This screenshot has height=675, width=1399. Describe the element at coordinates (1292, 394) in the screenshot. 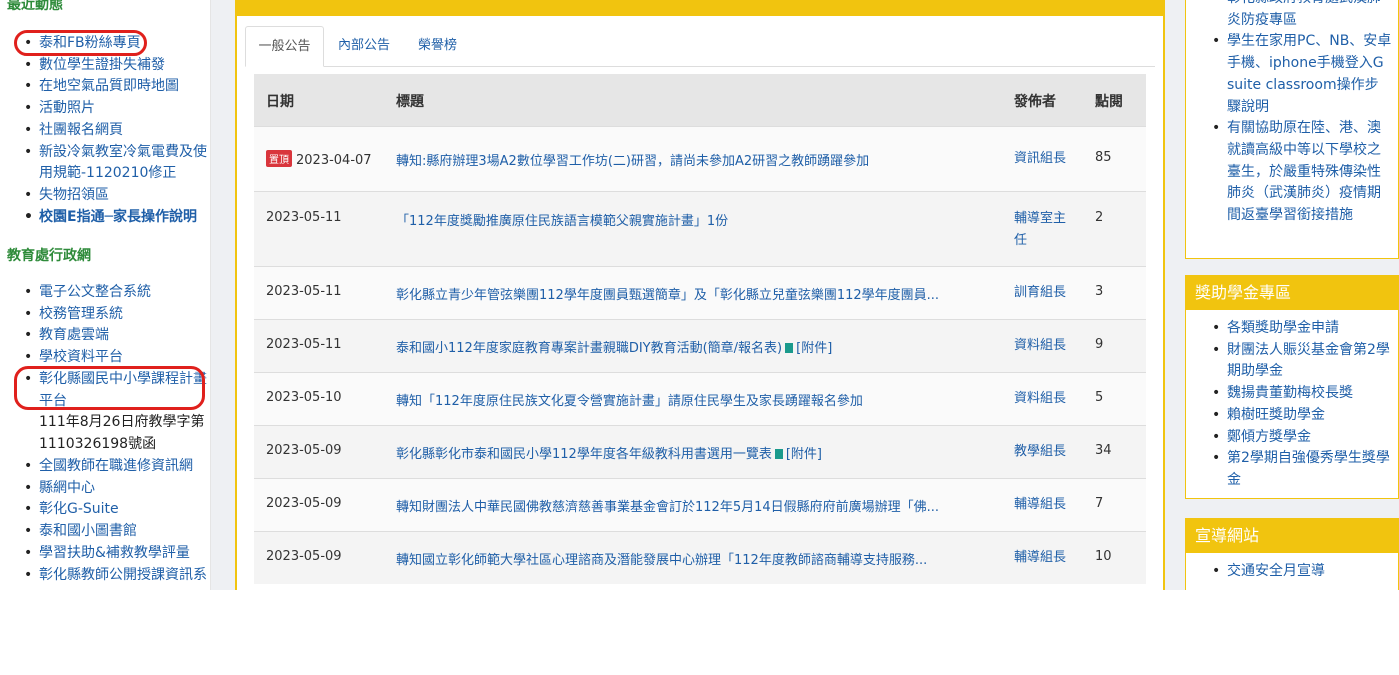

I see `scholarship-link-2: 魏揚貴董勤梅校長獎` at that location.